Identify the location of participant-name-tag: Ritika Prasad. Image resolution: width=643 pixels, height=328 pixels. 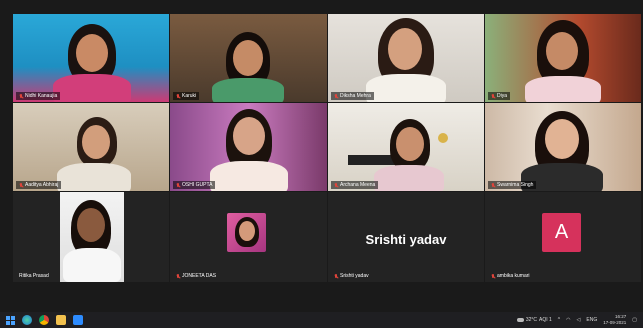
(34, 276).